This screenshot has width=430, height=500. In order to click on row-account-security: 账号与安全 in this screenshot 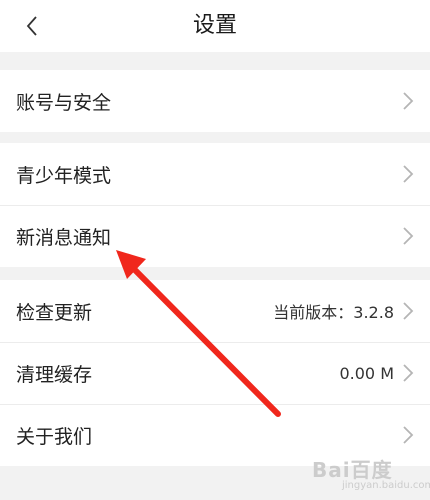, I will do `click(215, 101)`.